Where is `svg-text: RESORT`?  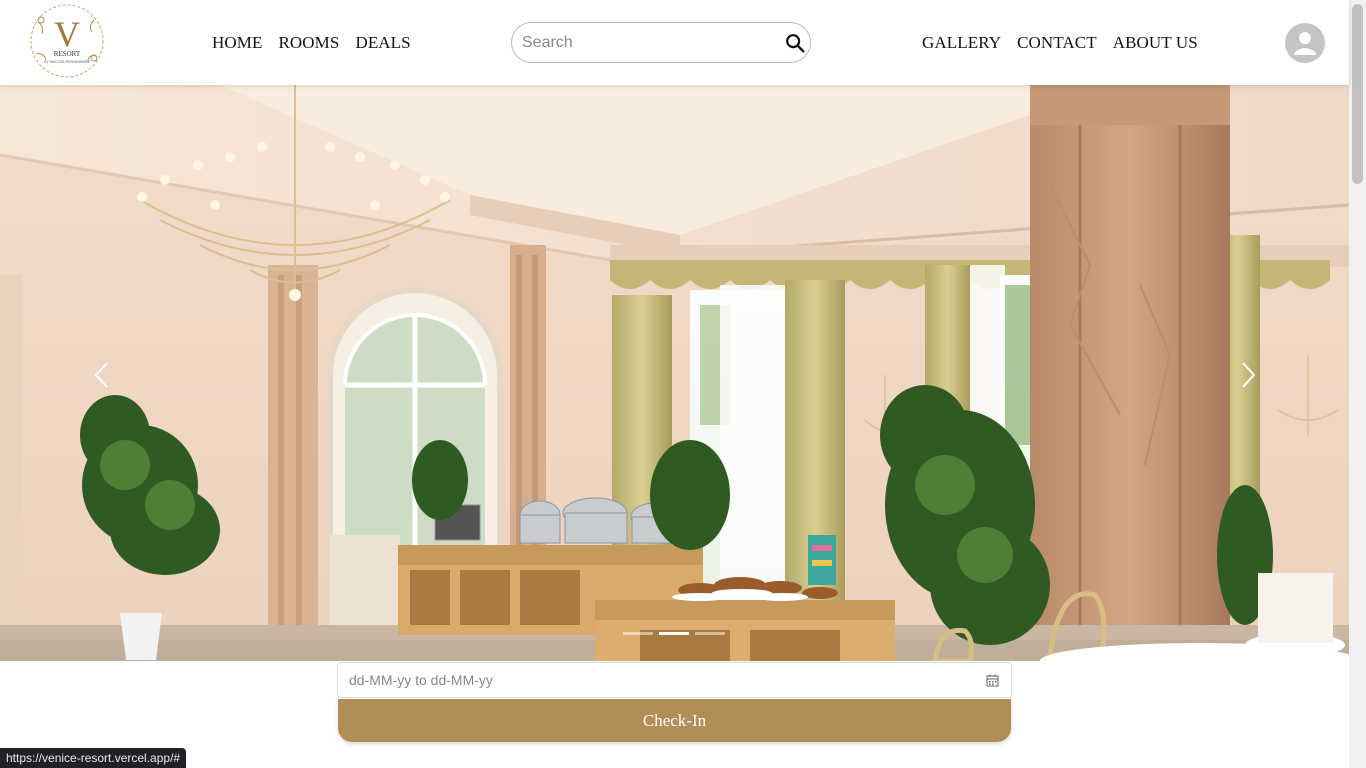
svg-text: RESORT is located at coordinates (67, 54).